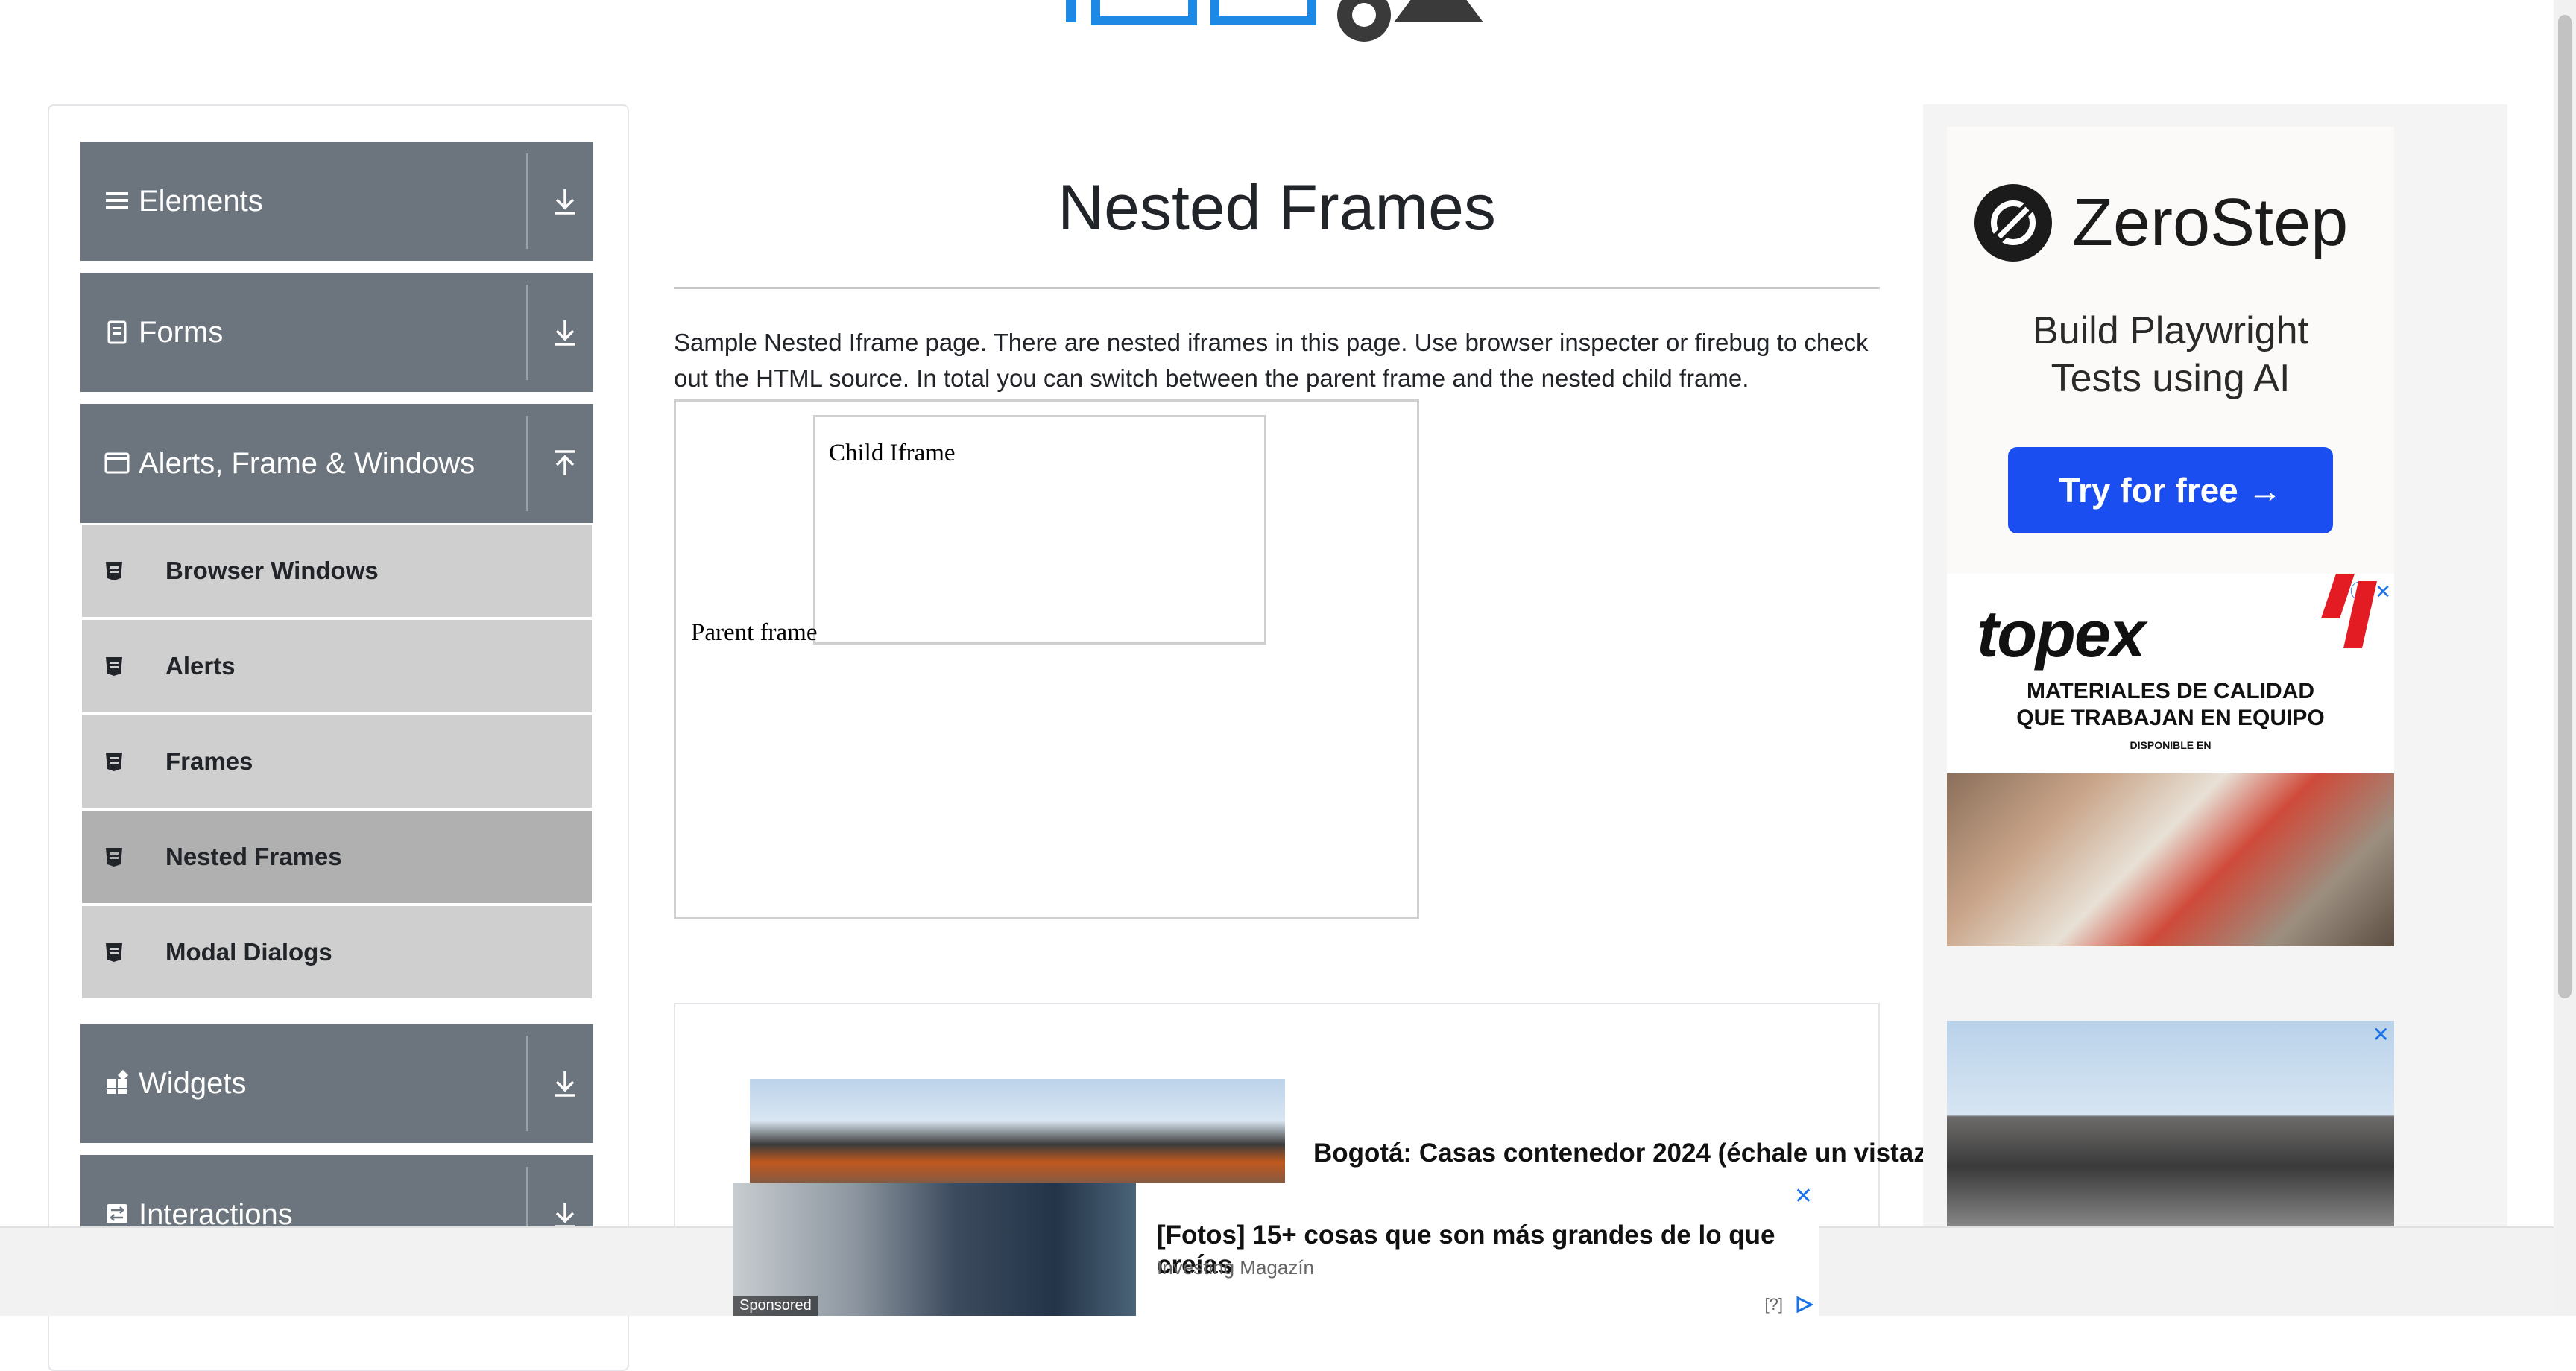 The height and width of the screenshot is (1371, 2576). What do you see at coordinates (1774, 1304) in the screenshot?
I see `ad-help-link: [?]` at bounding box center [1774, 1304].